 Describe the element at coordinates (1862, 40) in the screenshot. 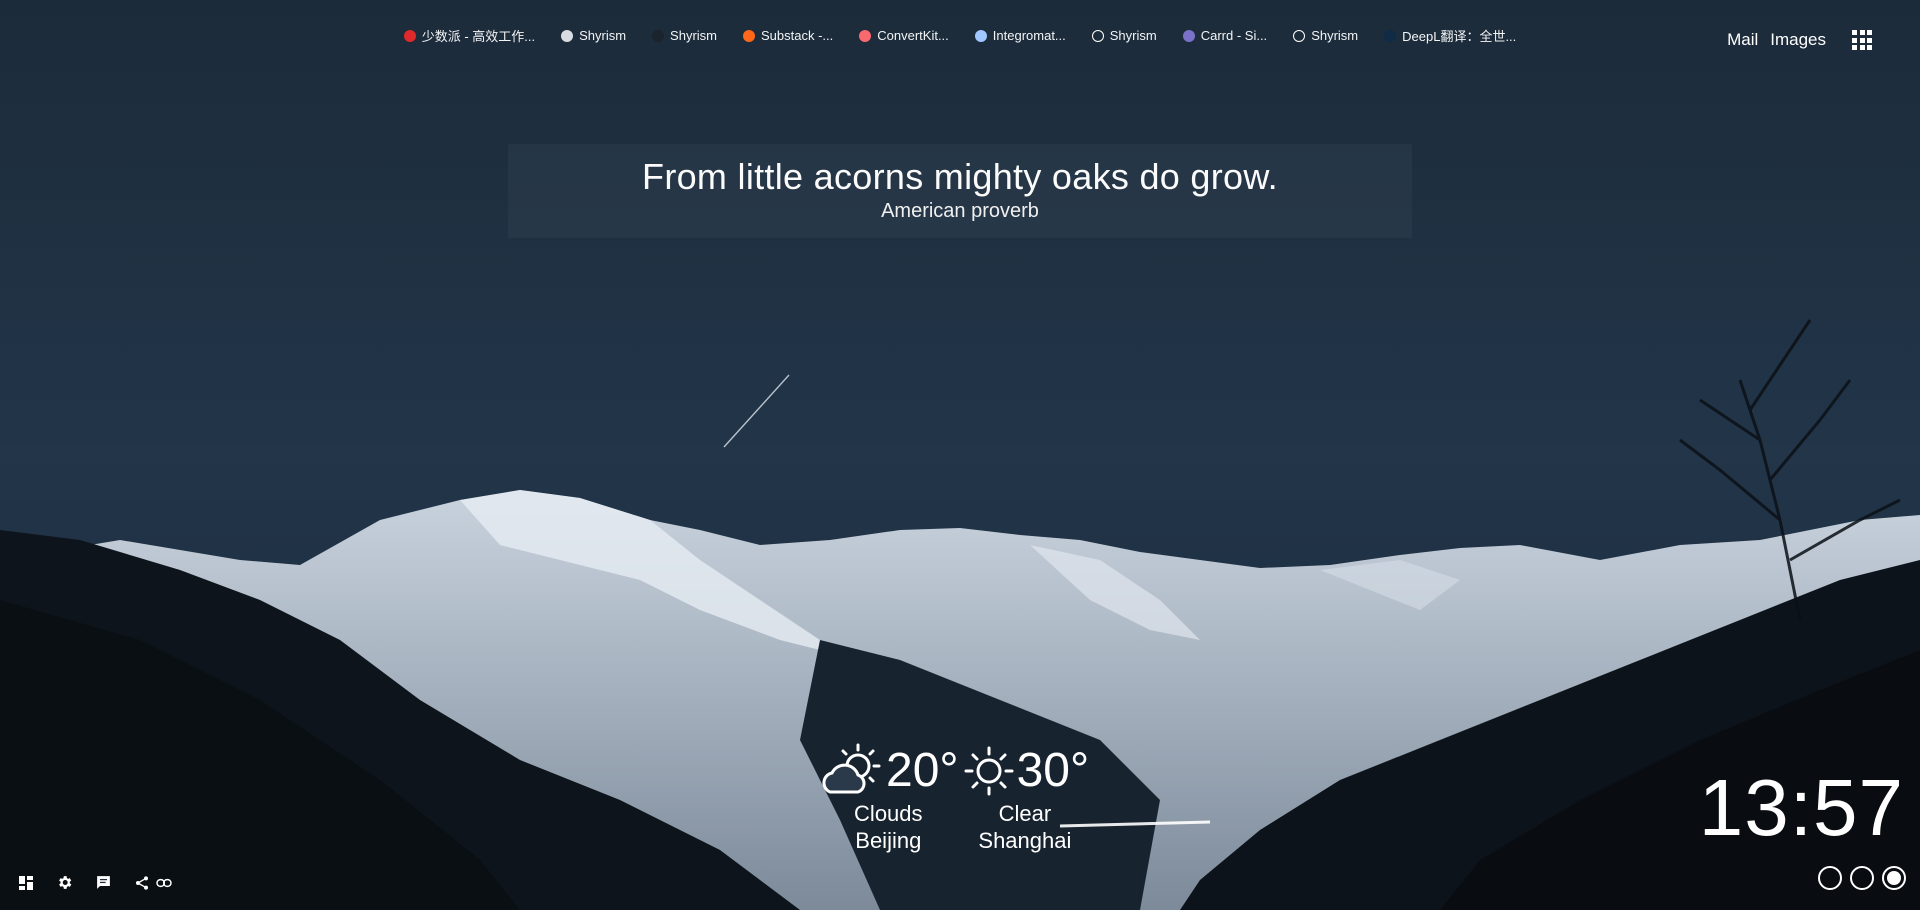

I see `apps-grid-icon` at that location.